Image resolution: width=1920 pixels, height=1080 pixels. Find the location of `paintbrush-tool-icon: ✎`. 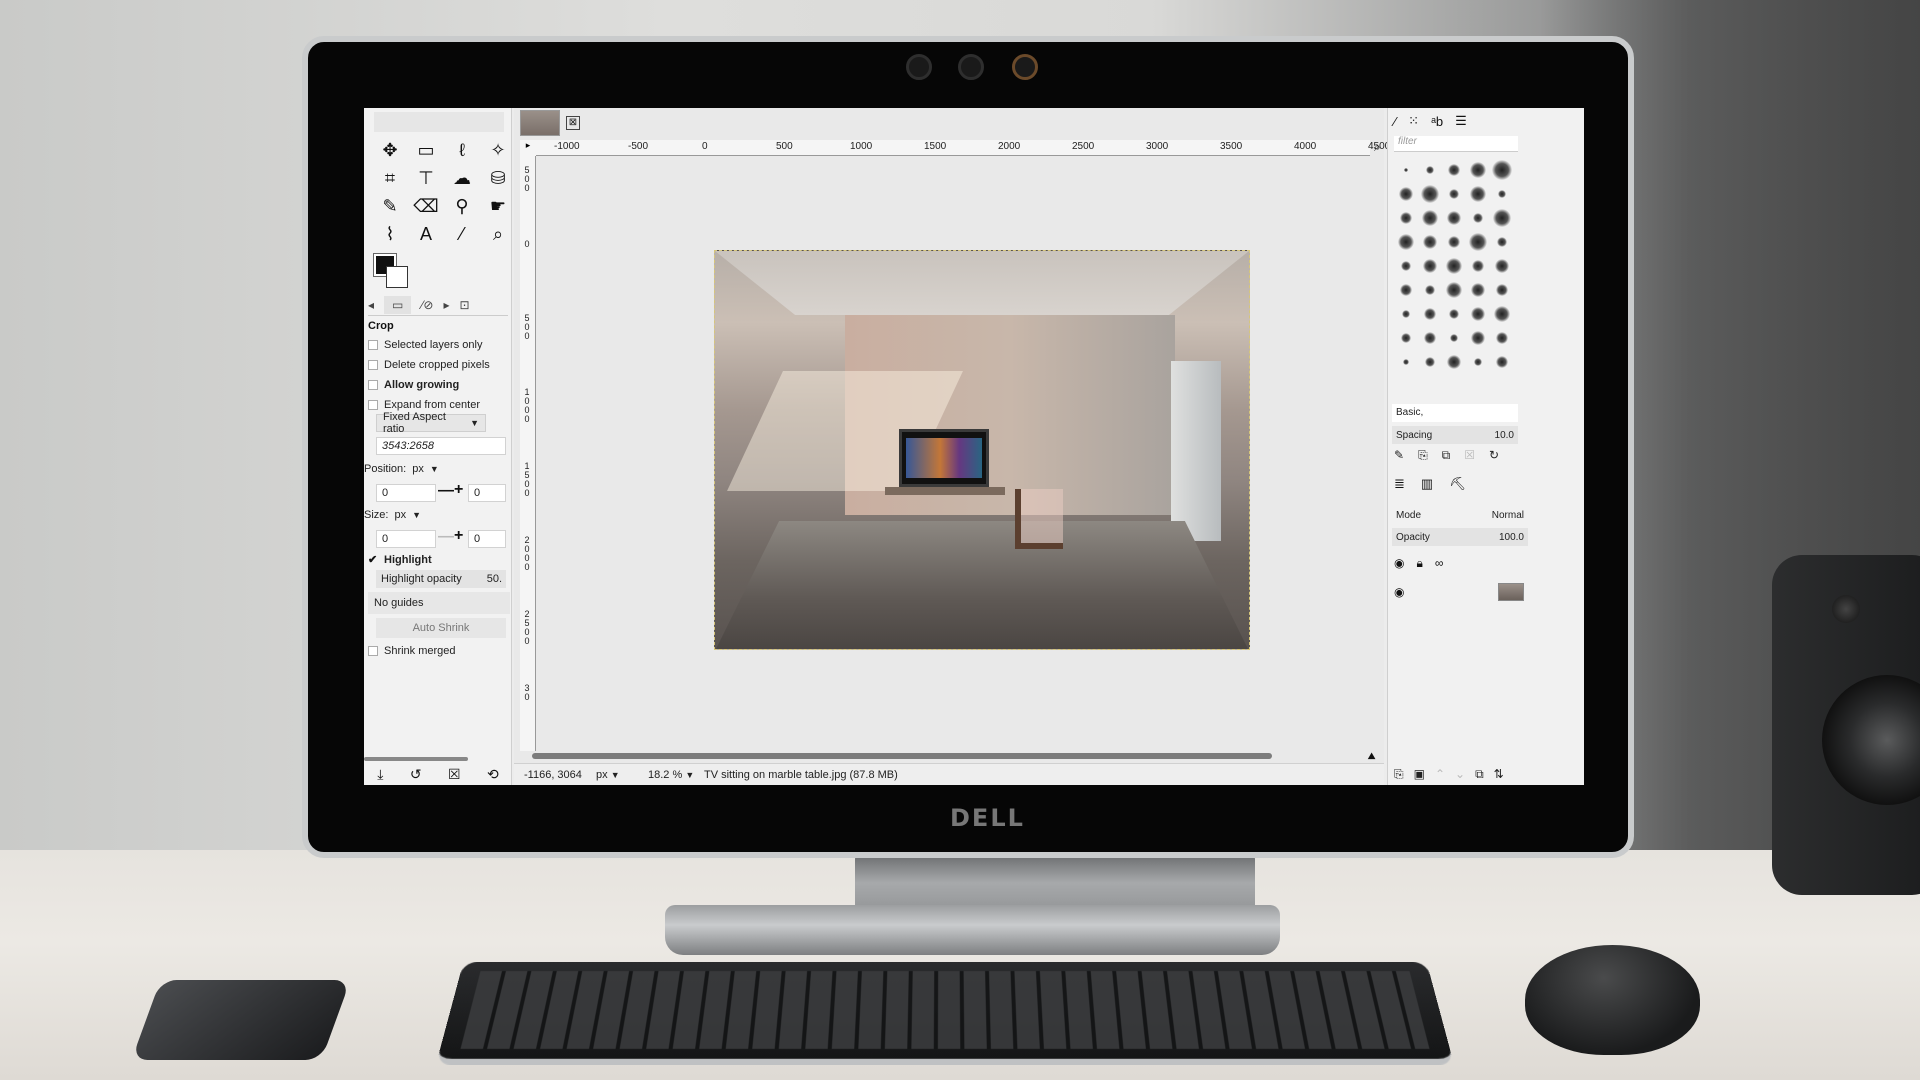

paintbrush-tool-icon: ✎ is located at coordinates (390, 206).